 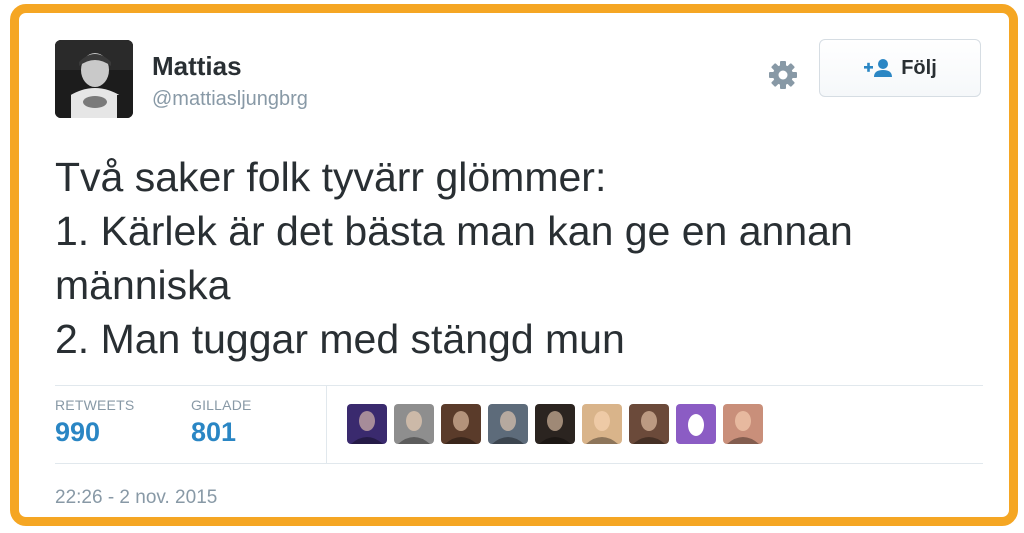 I want to click on follow-button-label: Följ, so click(x=919, y=67).